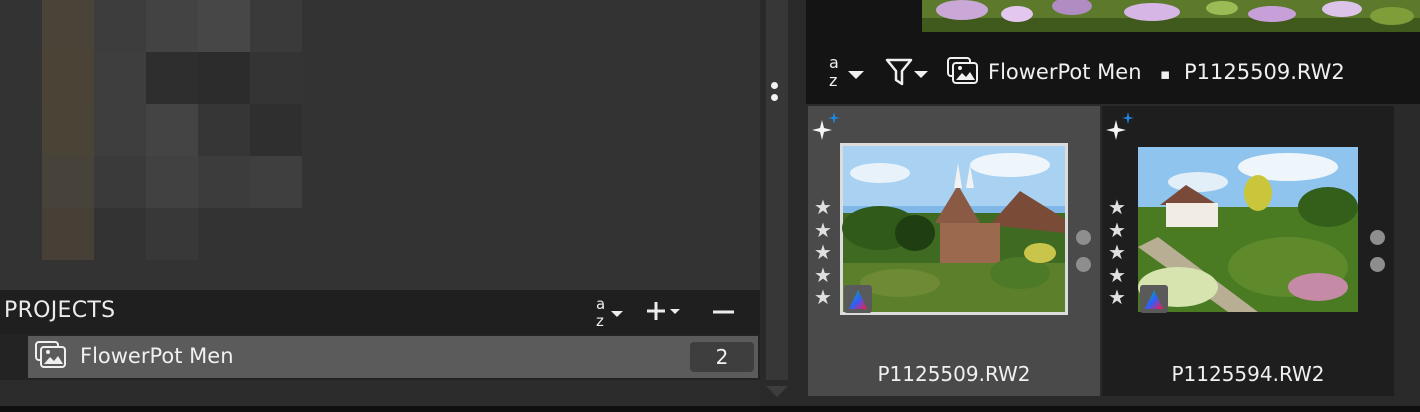 Image resolution: width=1420 pixels, height=412 pixels. I want to click on collection-name: FlowerPot Men, so click(1065, 72).